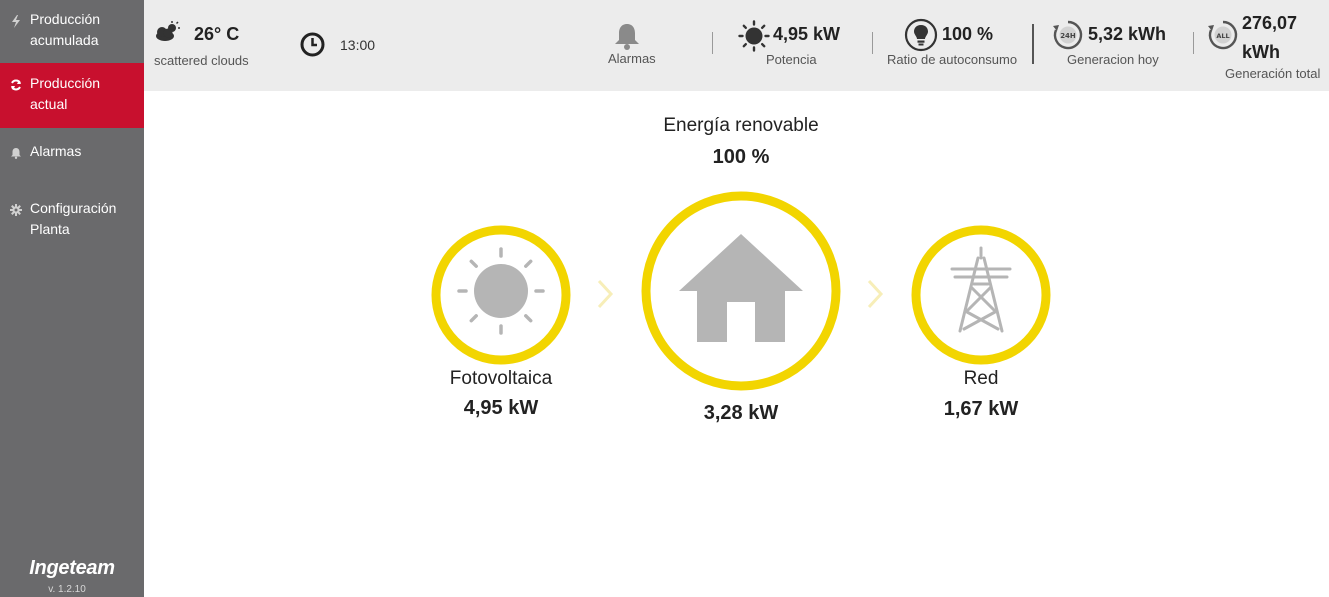  I want to click on renewable-energy-title: Energía renovable, so click(741, 125).